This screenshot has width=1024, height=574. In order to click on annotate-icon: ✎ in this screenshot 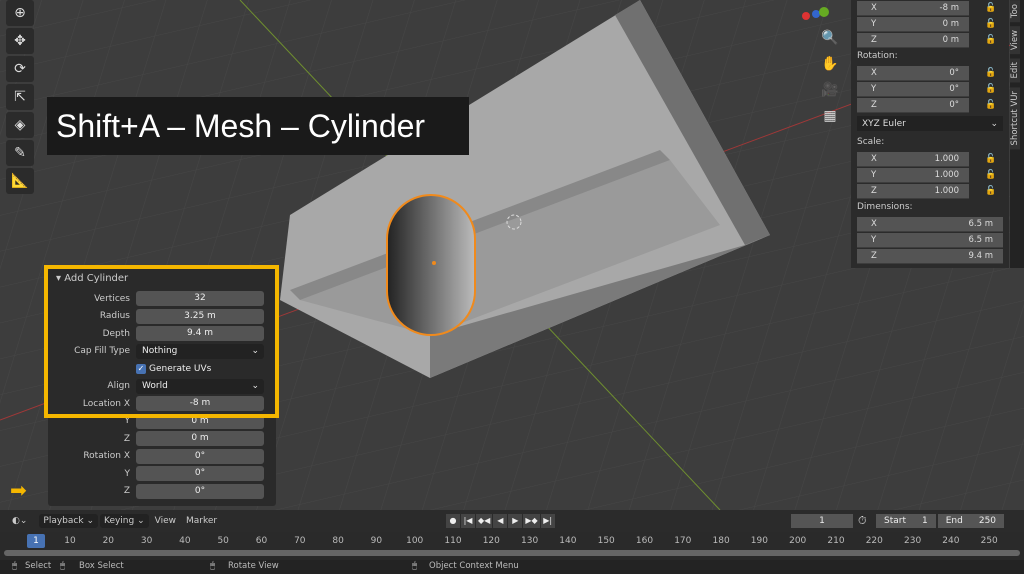, I will do `click(20, 153)`.